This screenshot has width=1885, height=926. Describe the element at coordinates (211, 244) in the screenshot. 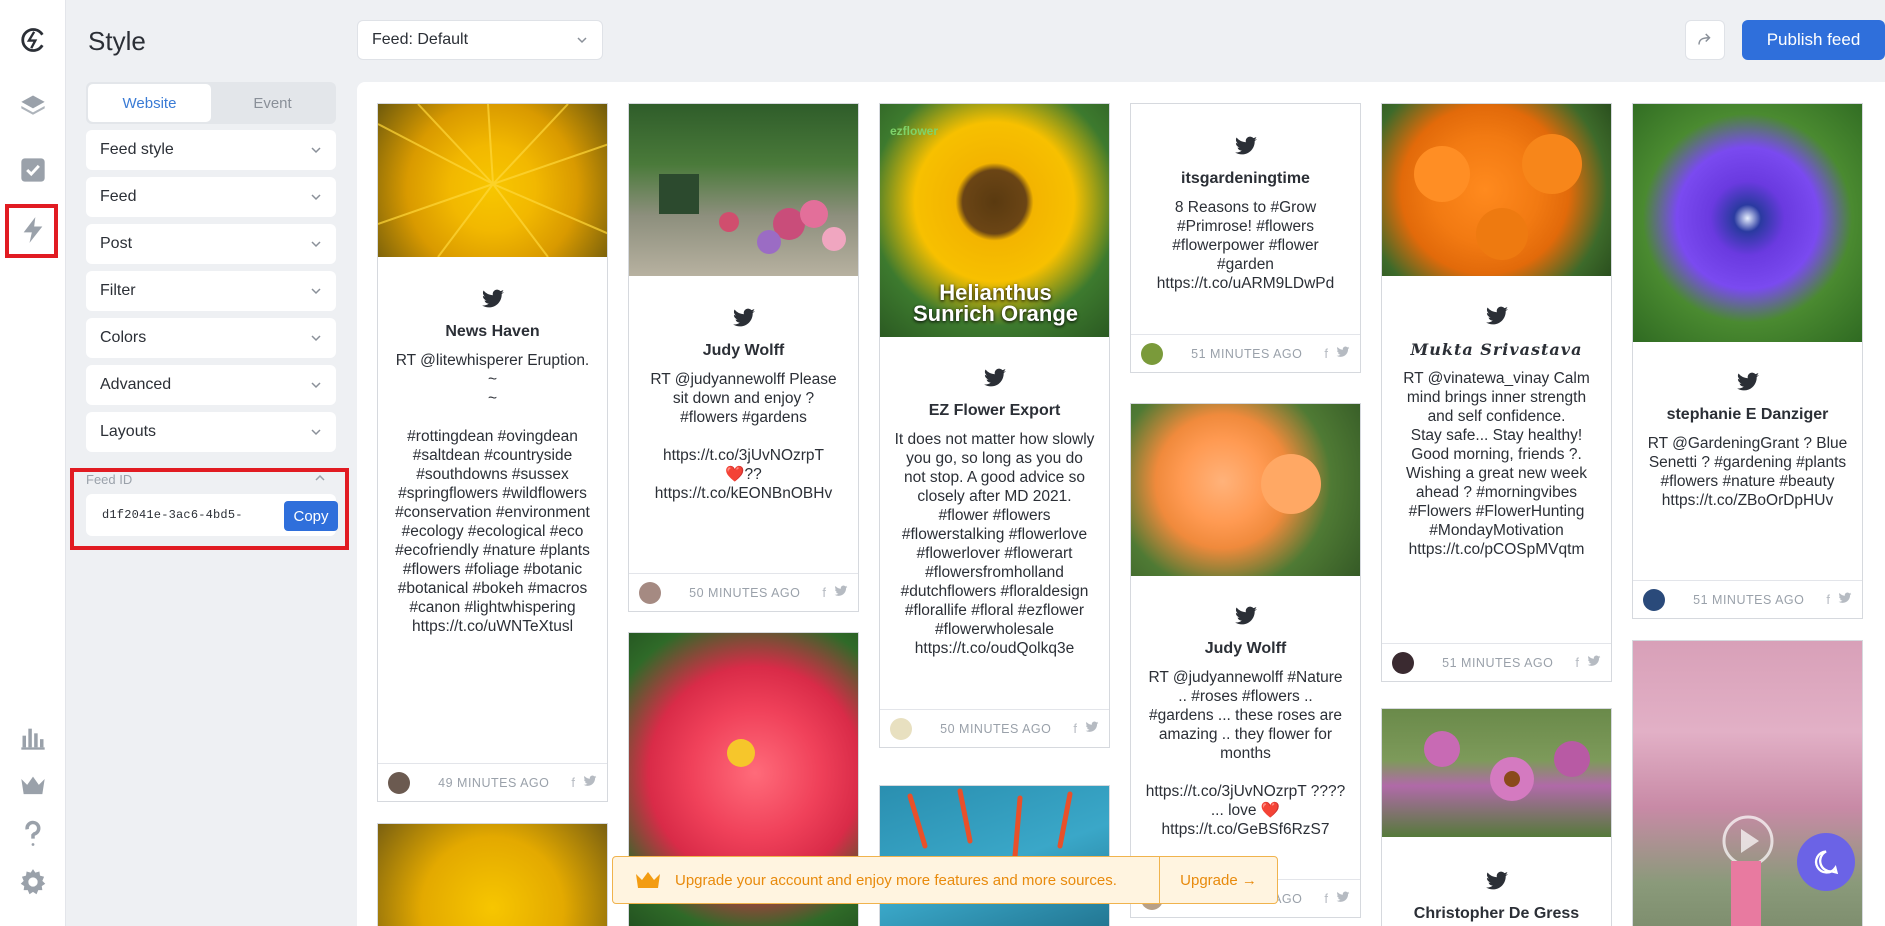

I see `section-post: Post` at that location.